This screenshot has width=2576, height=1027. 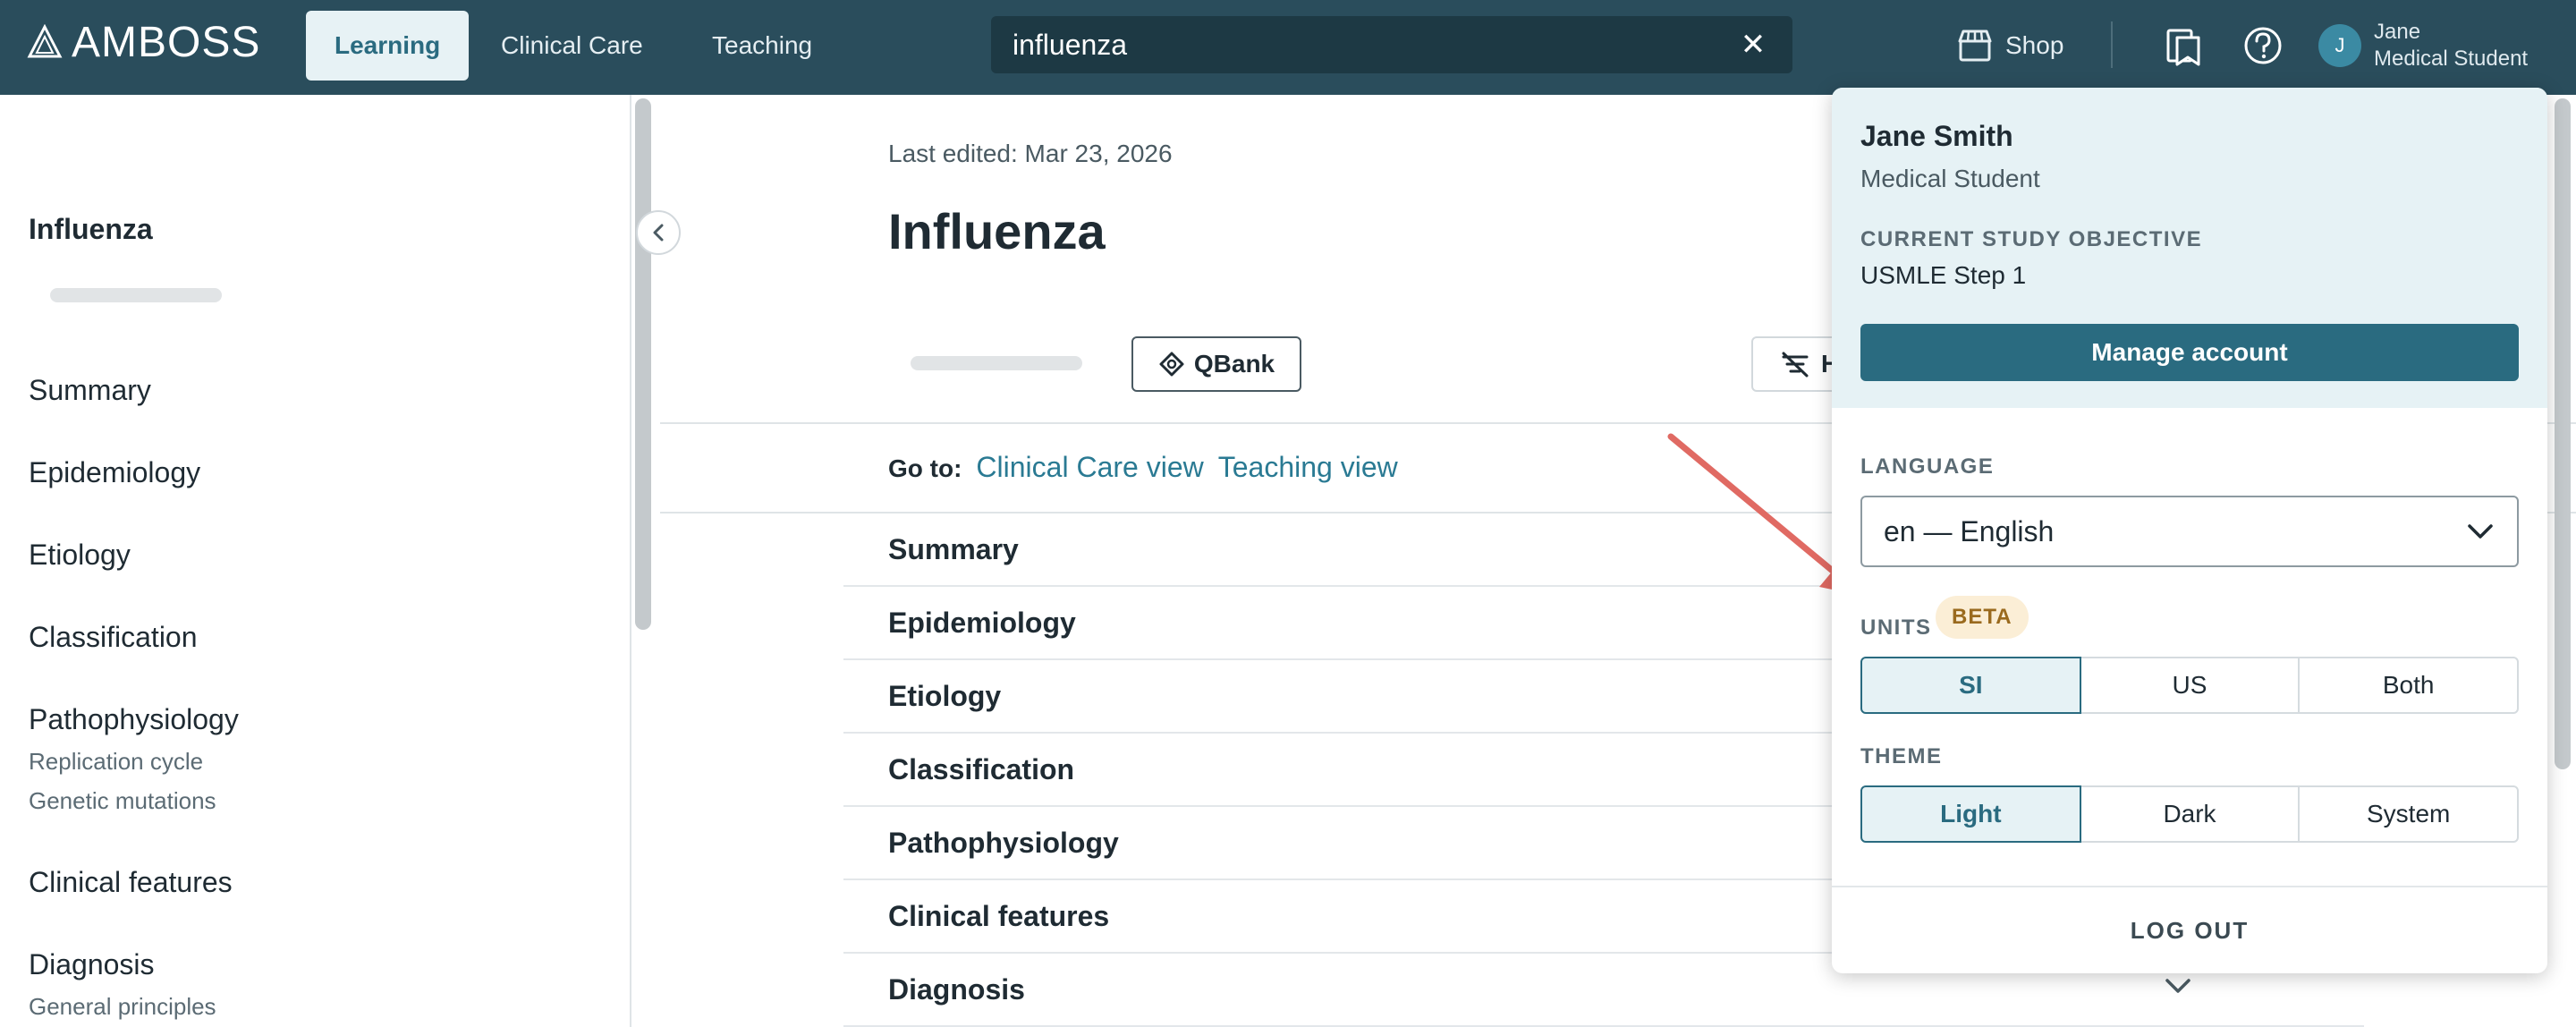 I want to click on study-objective-value: USMLE Step 1, so click(x=1943, y=275).